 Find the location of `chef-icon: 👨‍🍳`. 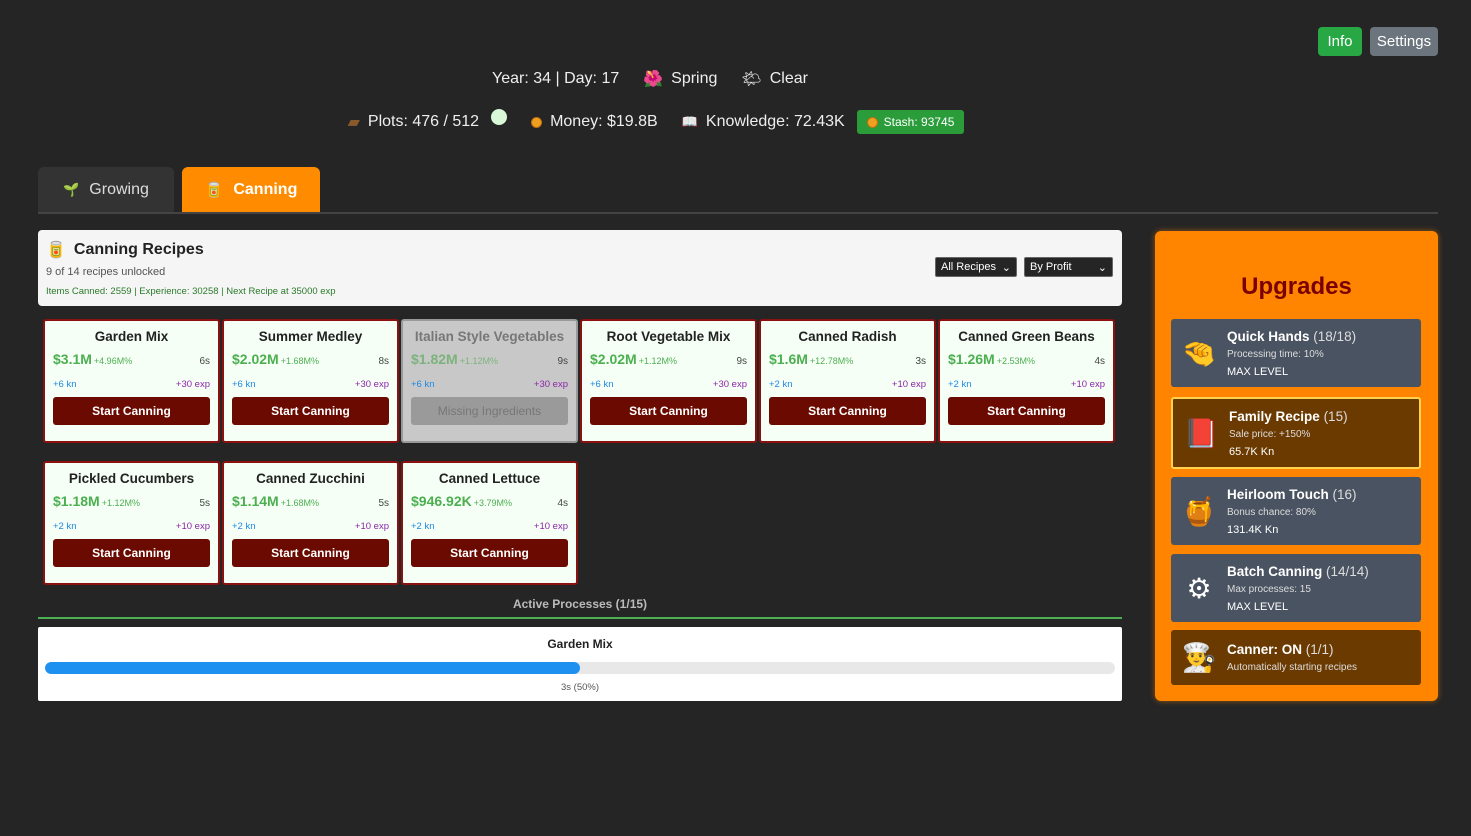

chef-icon: 👨‍🍳 is located at coordinates (1199, 657).